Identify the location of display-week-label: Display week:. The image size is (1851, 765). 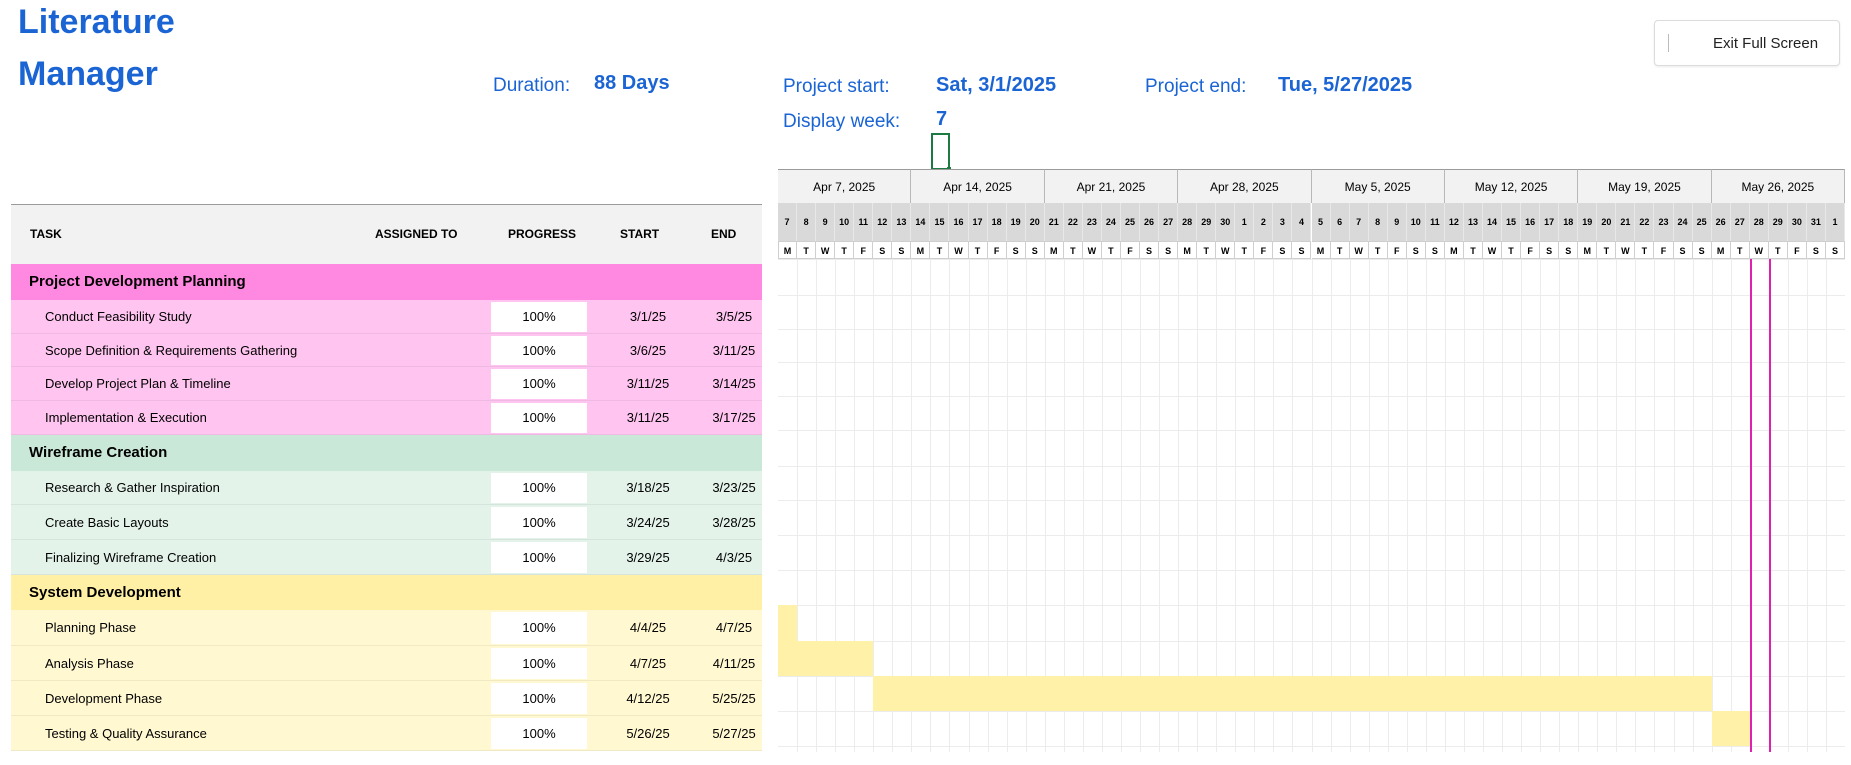
(842, 121).